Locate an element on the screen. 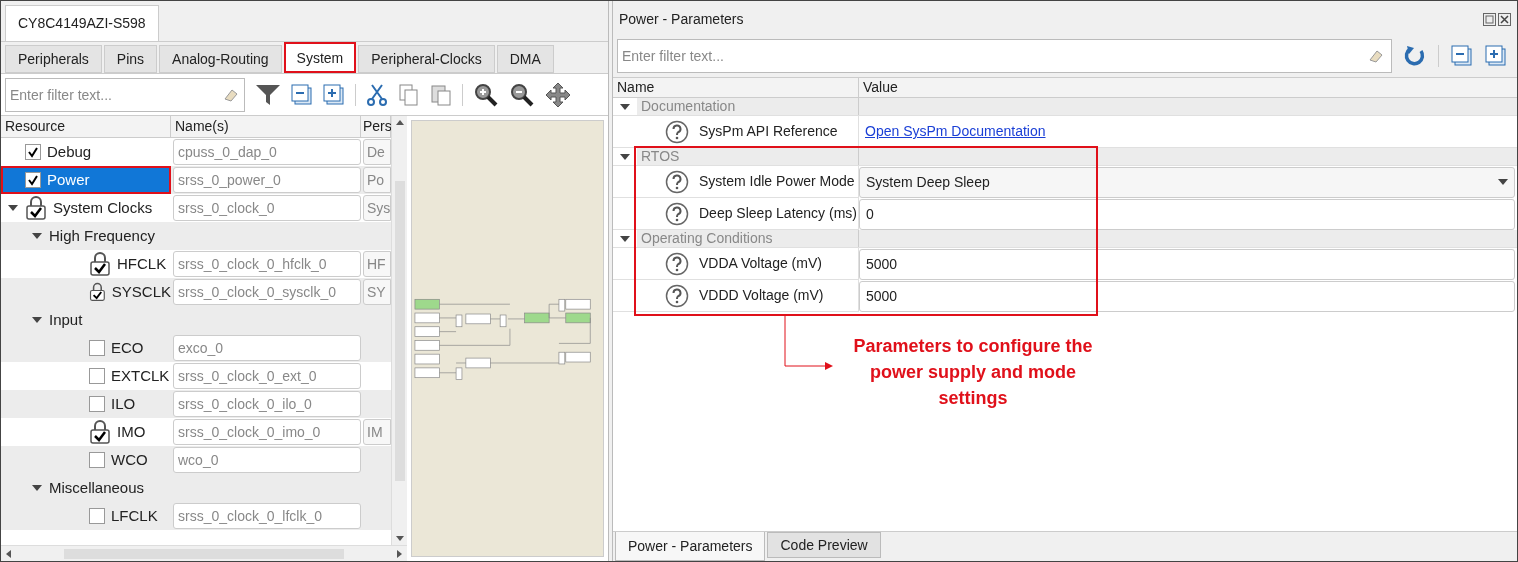 The width and height of the screenshot is (1518, 562). name-field: srss_0_clock_0_sysclk_0 is located at coordinates (267, 292).